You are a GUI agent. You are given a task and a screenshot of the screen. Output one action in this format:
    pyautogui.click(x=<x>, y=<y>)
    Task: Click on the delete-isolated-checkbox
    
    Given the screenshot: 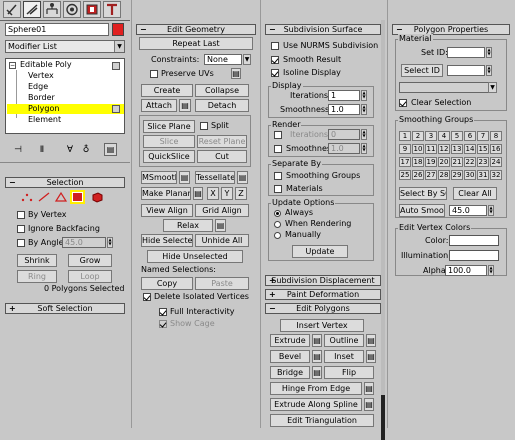 What is the action you would take?
    pyautogui.click(x=147, y=297)
    